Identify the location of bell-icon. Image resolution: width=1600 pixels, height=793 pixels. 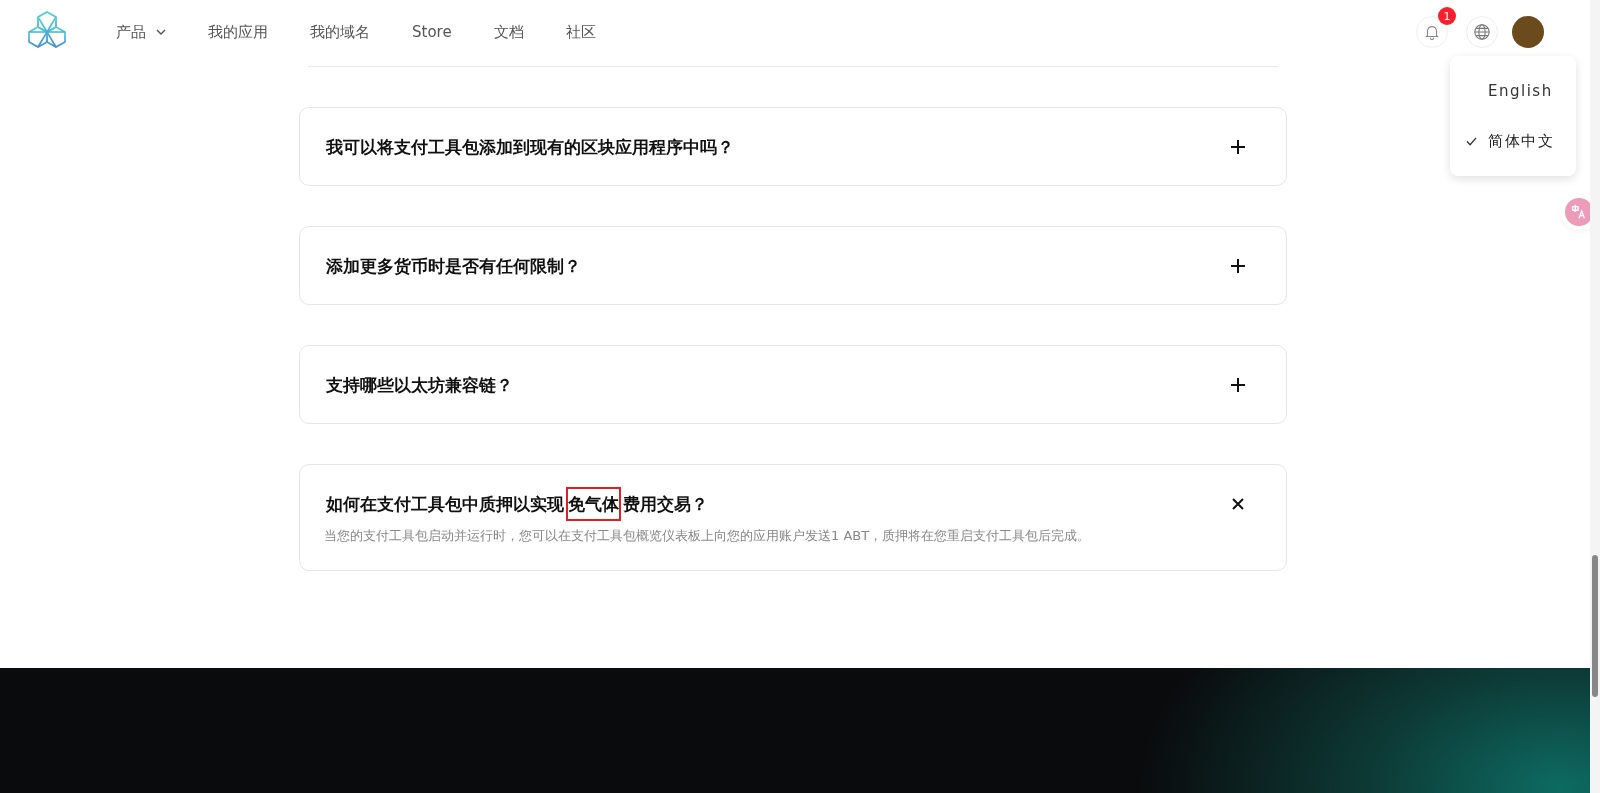
(1432, 32).